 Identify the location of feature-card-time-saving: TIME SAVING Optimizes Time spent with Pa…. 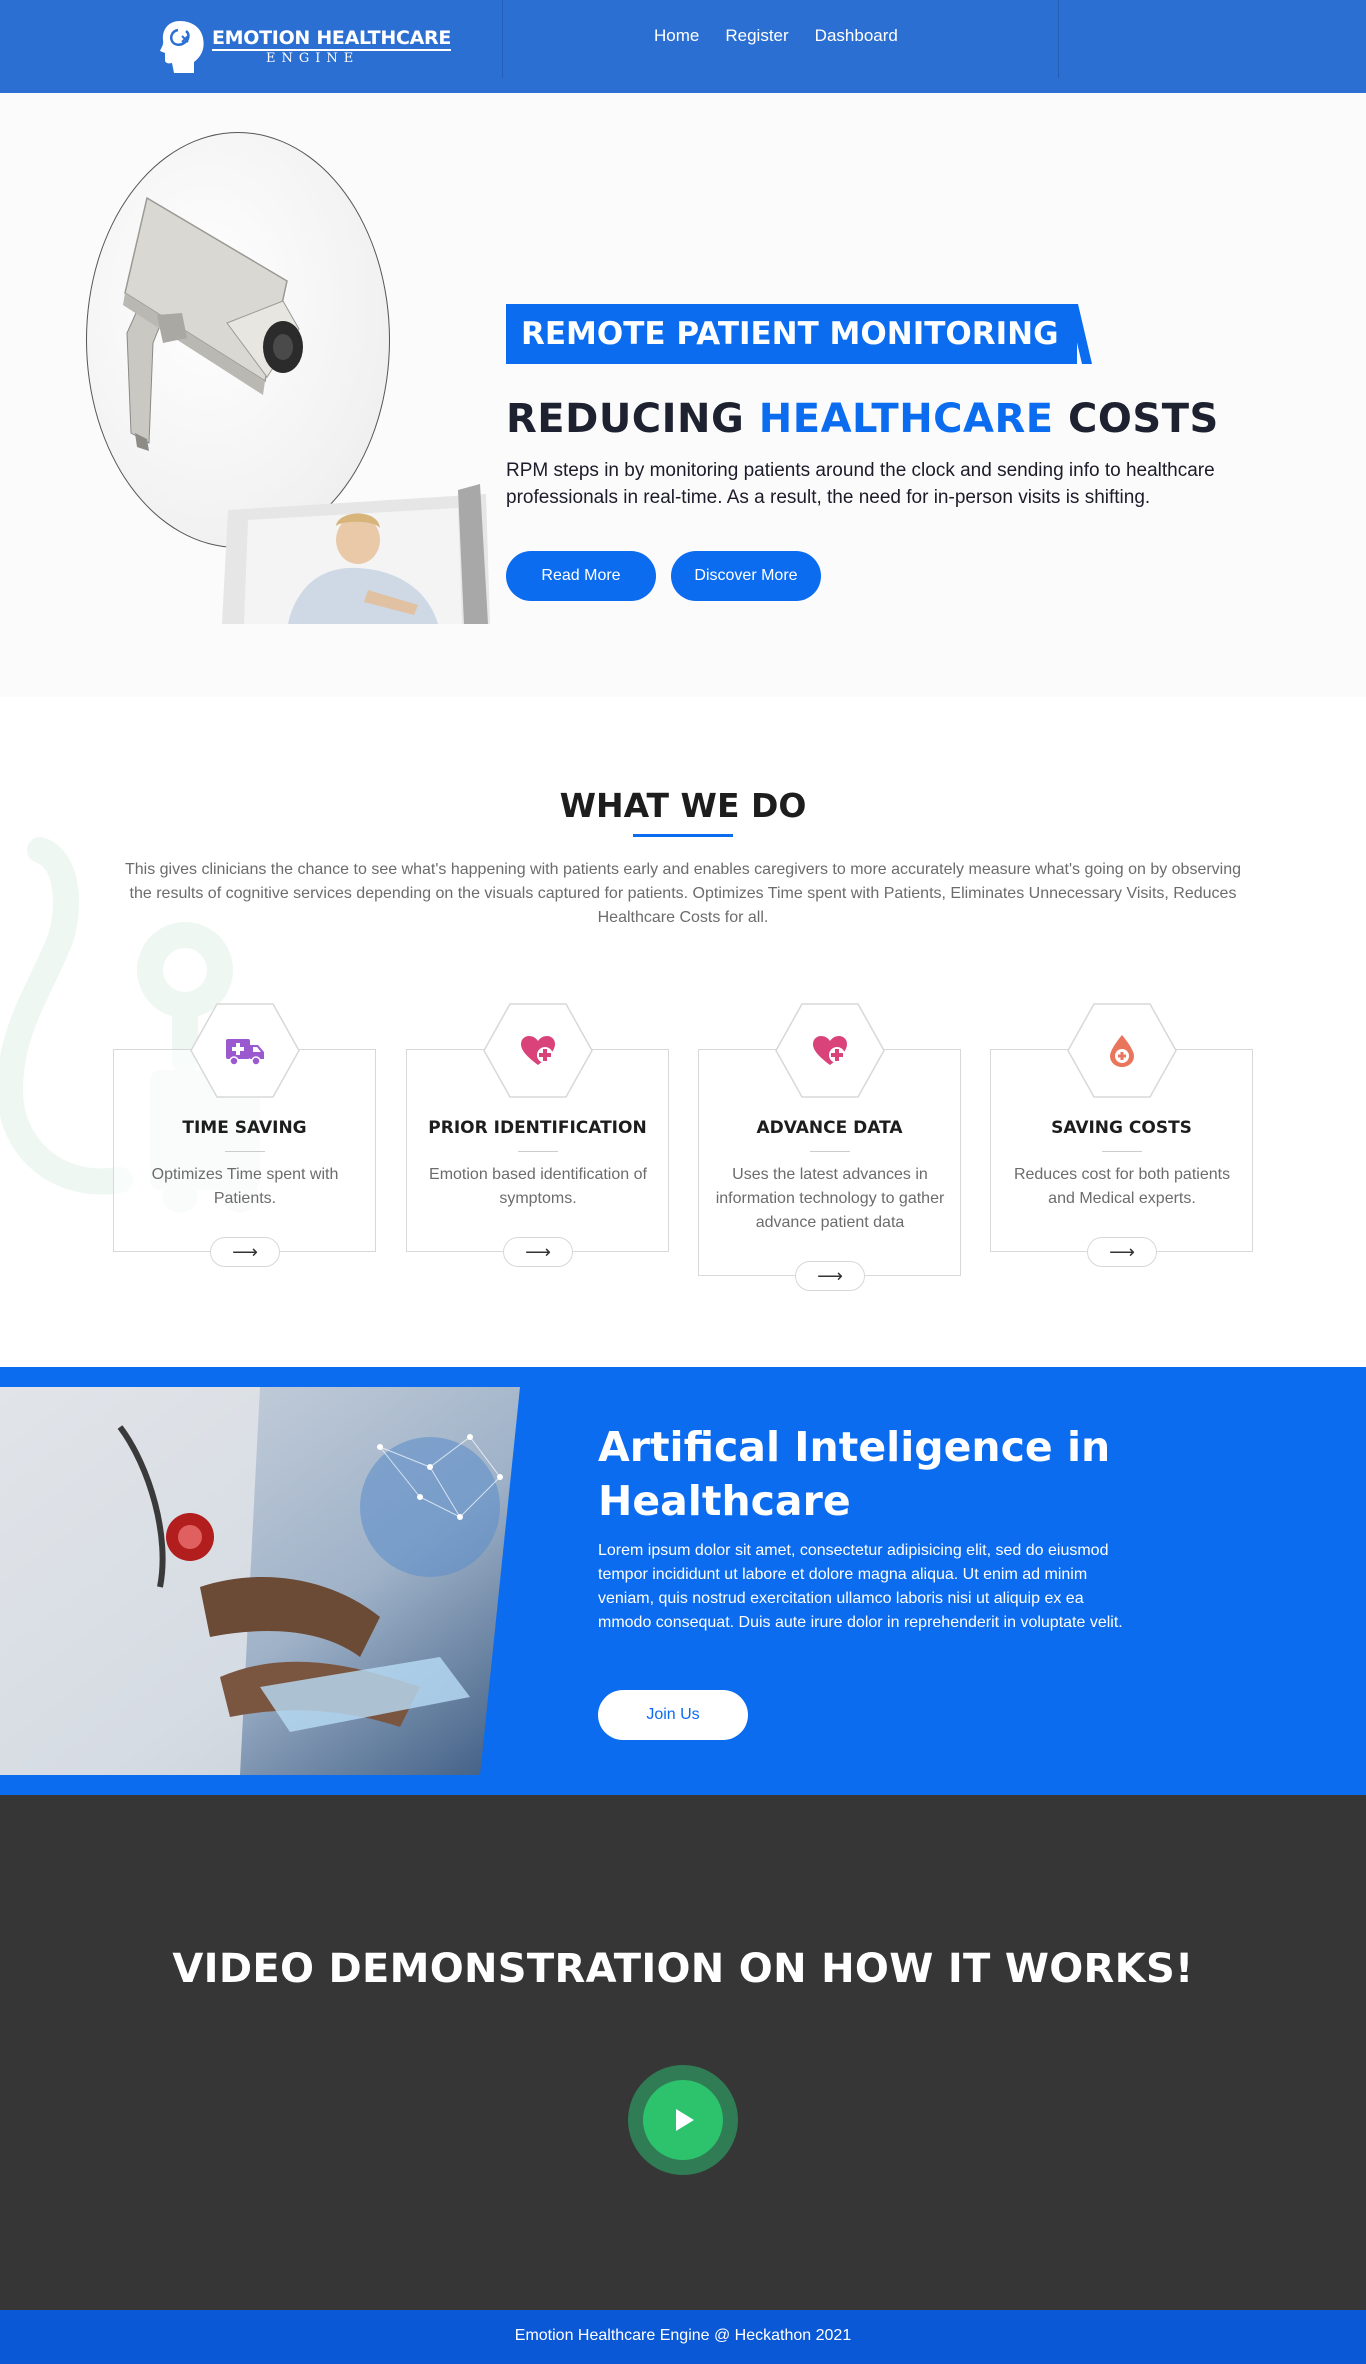
(244, 1135).